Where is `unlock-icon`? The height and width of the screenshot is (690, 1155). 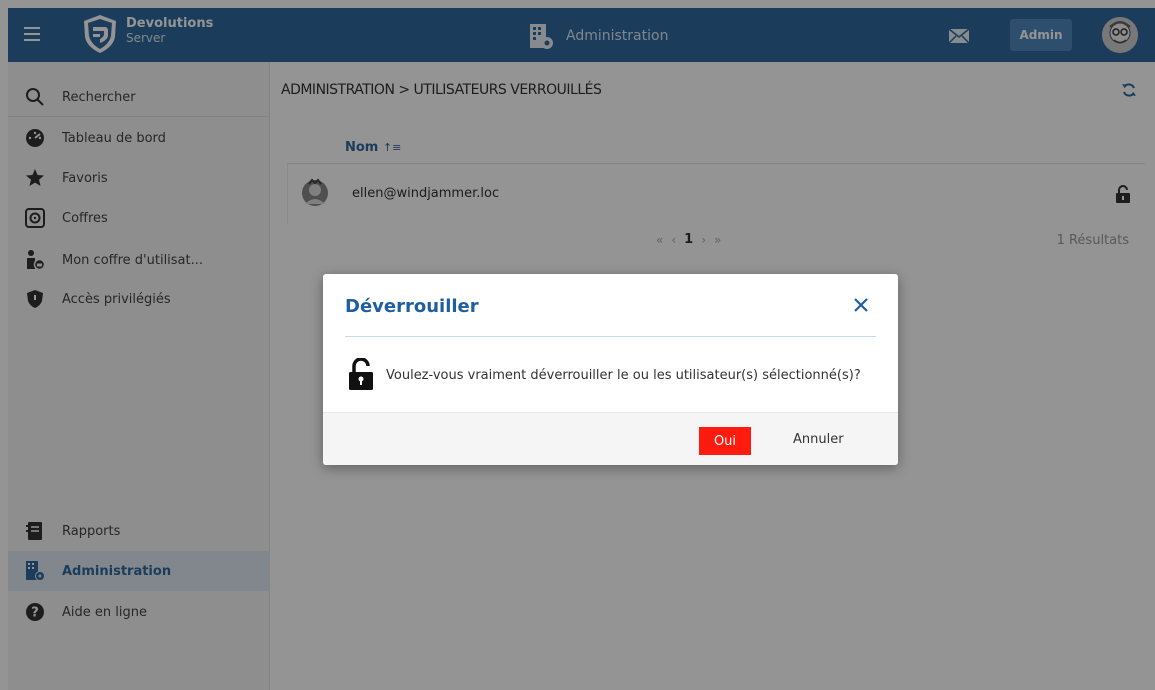 unlock-icon is located at coordinates (361, 374).